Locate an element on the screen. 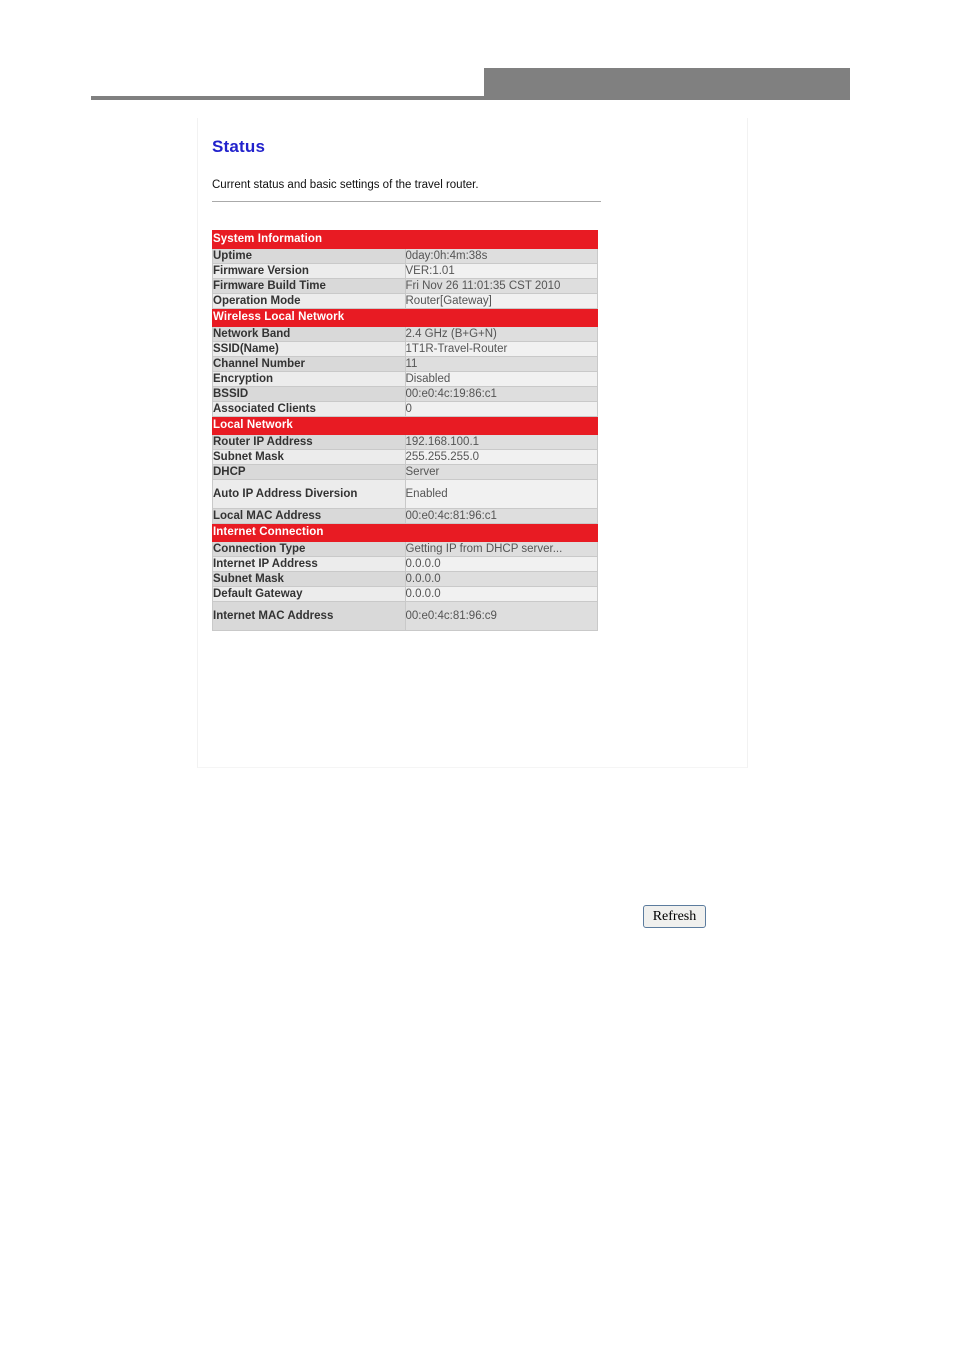 This screenshot has height=1350, width=954. table-row: Encryption Disabled is located at coordinates (405, 379).